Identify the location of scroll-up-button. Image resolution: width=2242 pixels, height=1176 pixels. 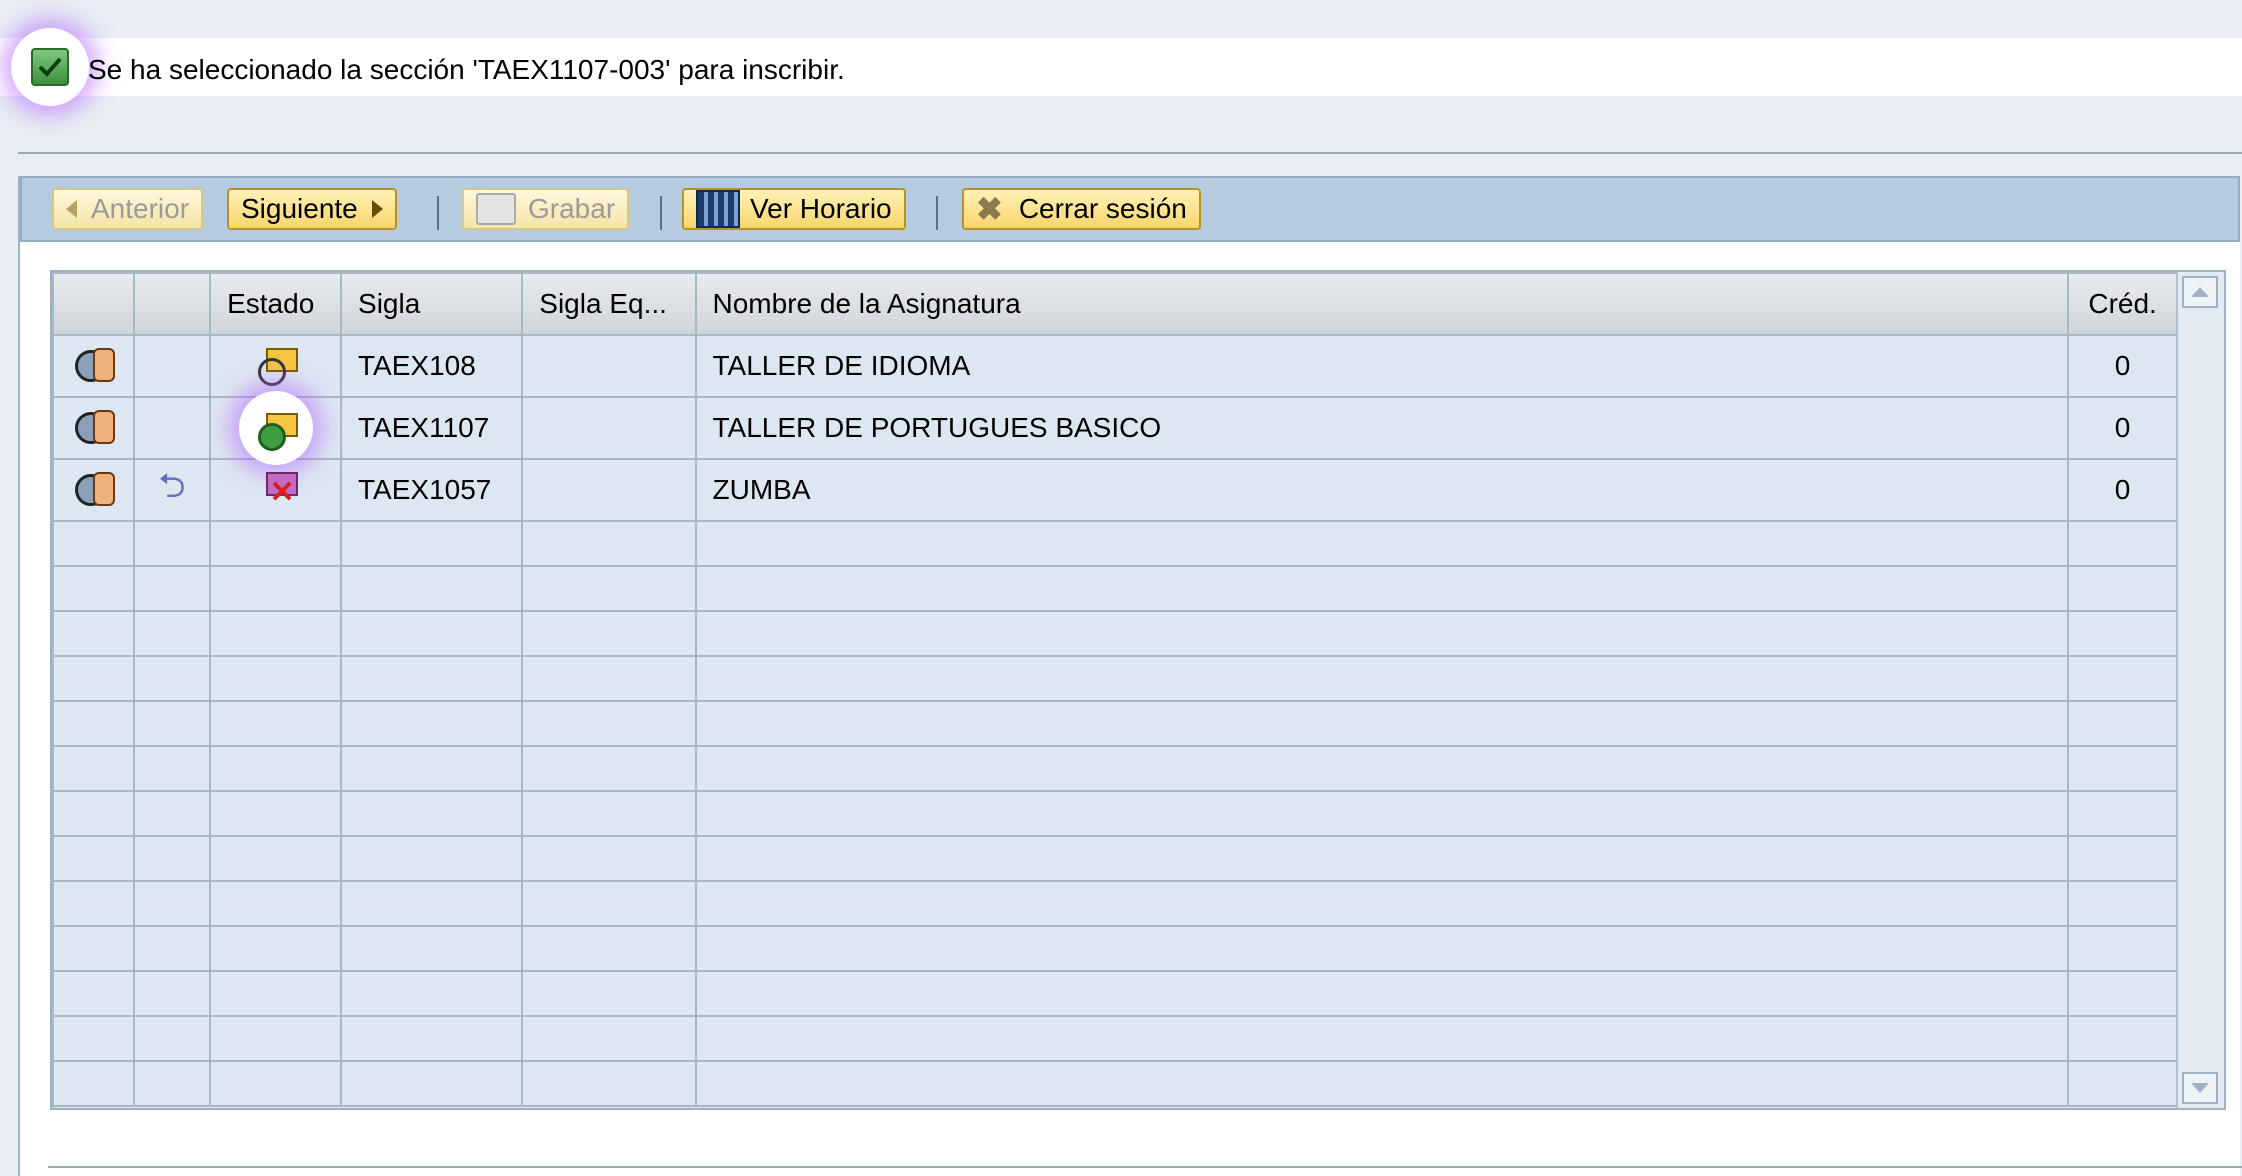
(2200, 292).